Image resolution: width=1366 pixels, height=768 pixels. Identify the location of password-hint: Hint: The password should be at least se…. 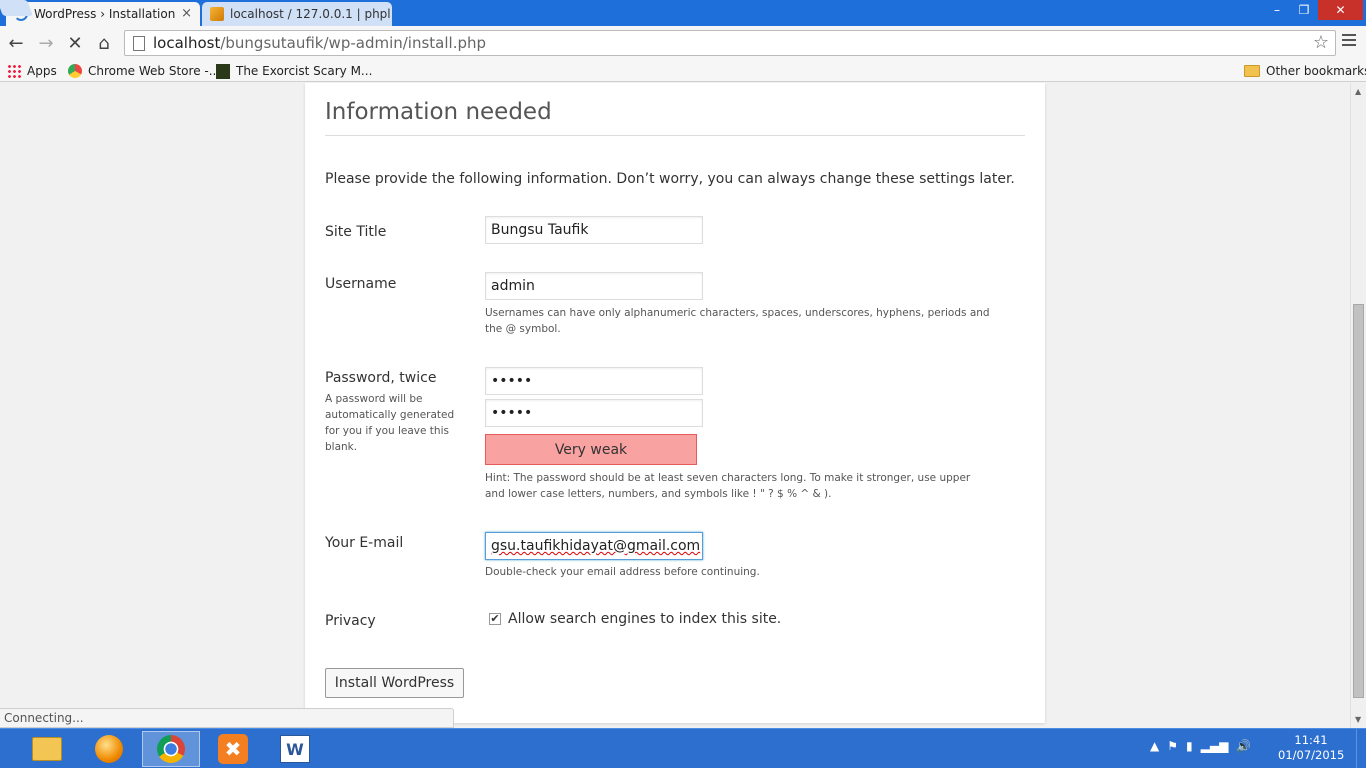
(728, 486).